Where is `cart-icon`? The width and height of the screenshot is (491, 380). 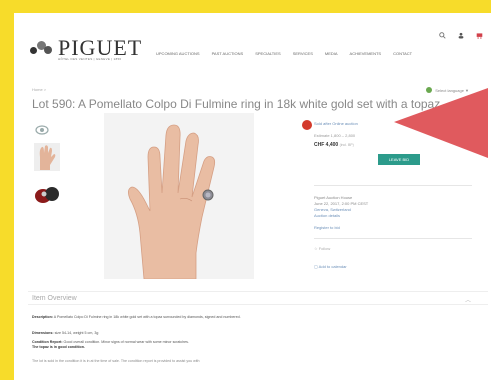
cart-icon is located at coordinates (479, 36).